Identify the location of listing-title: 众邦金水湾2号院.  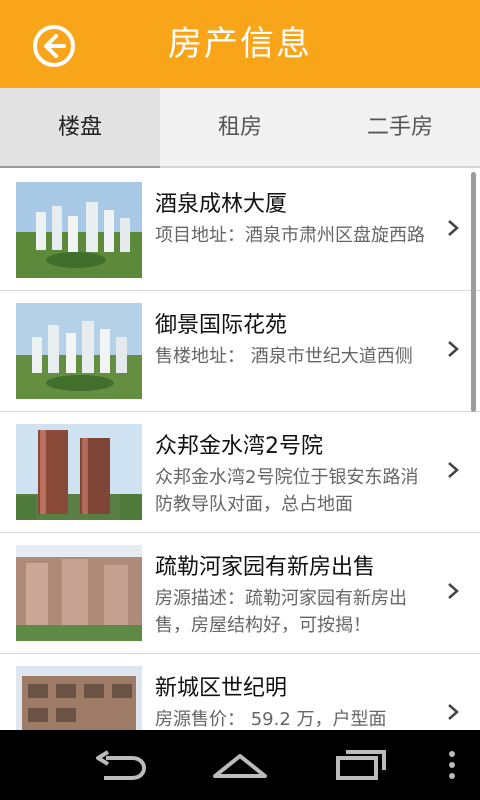
(239, 446).